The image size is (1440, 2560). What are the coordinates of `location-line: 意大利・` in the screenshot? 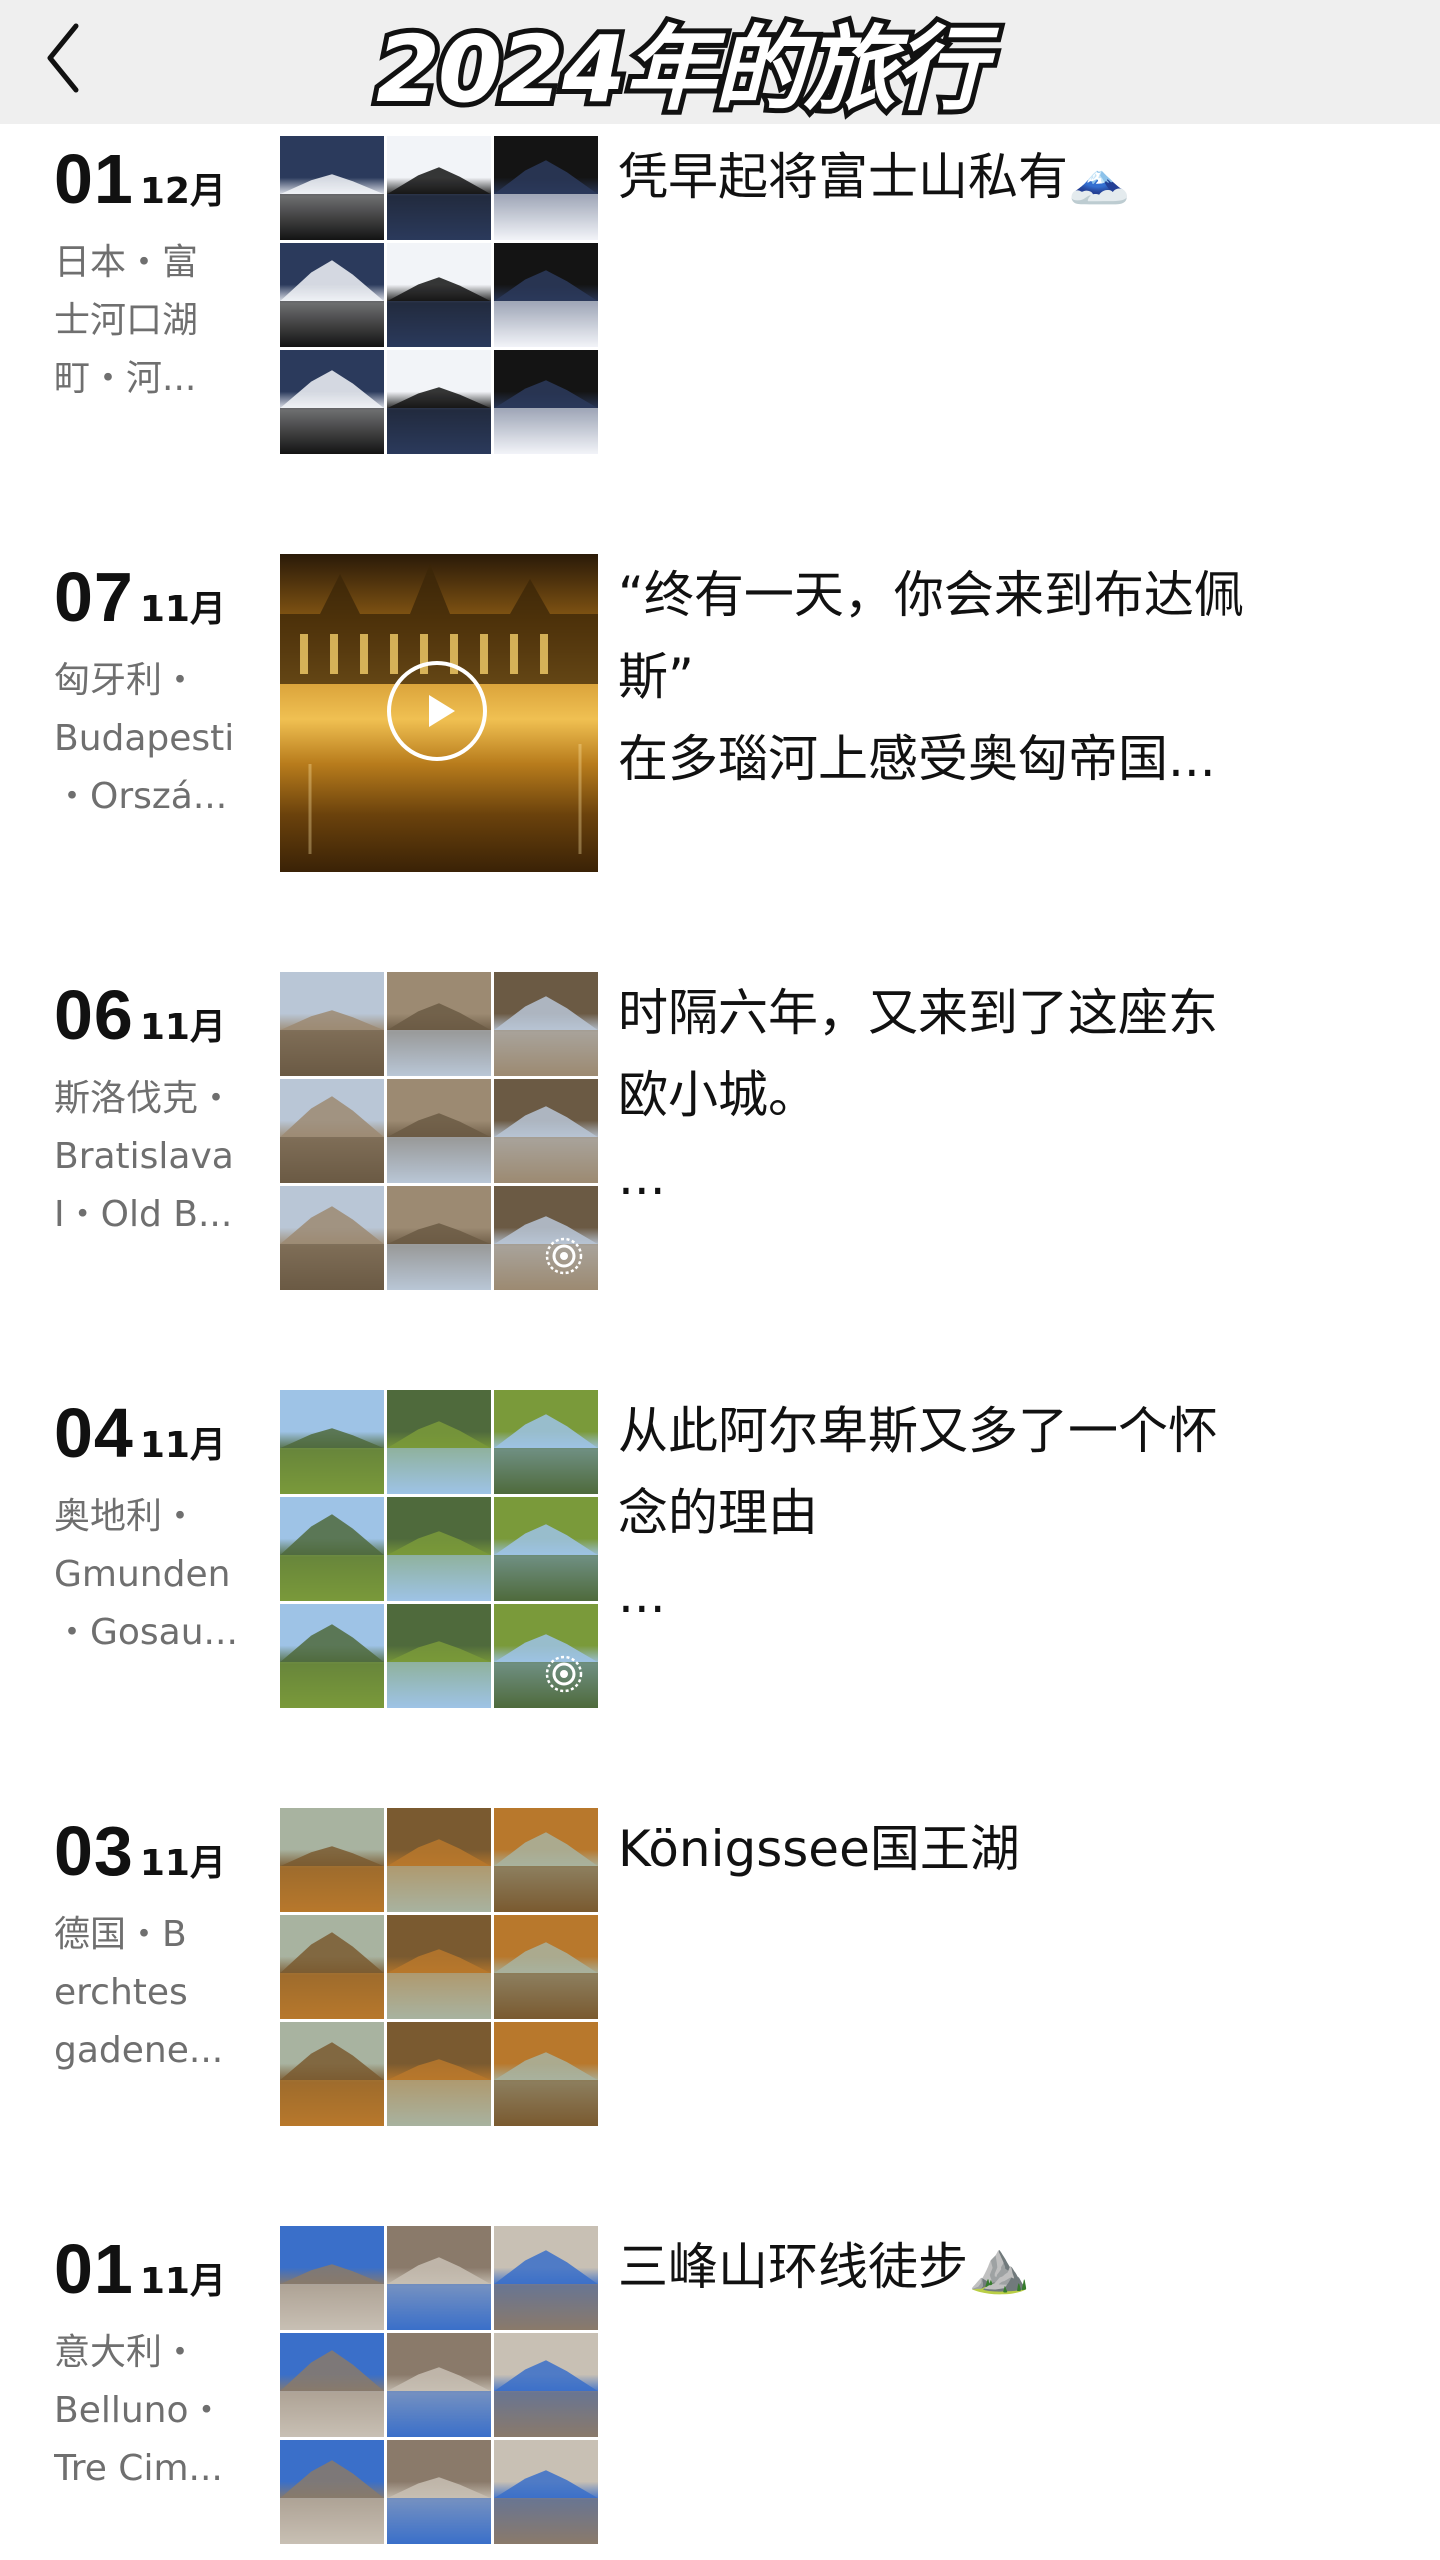 It's located at (126, 2352).